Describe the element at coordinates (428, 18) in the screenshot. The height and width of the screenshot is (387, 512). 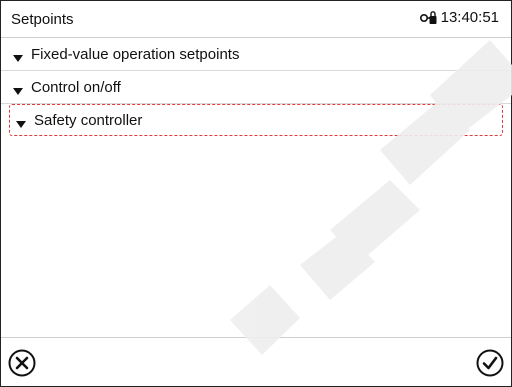
I see `door-lock-icon` at that location.